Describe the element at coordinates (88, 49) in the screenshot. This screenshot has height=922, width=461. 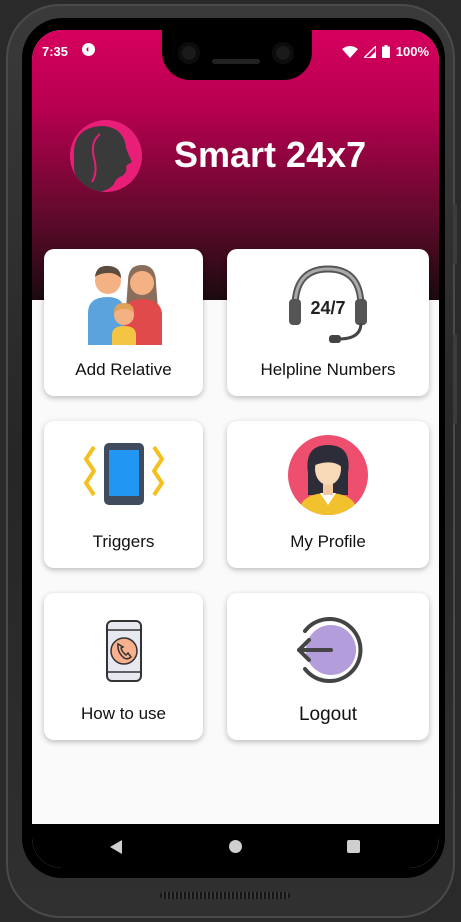
I see `notification-app-icon: ◐` at that location.